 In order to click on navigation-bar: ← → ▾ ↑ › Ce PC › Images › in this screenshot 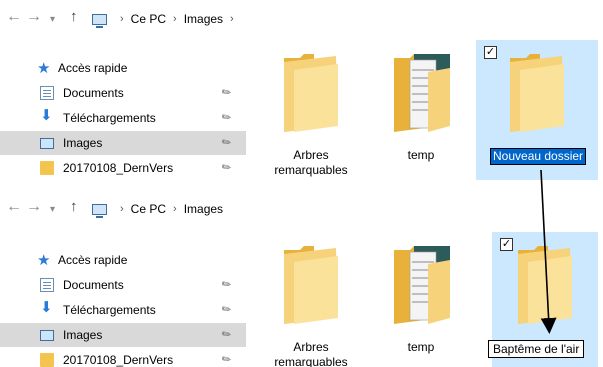, I will do `click(301, 18)`.